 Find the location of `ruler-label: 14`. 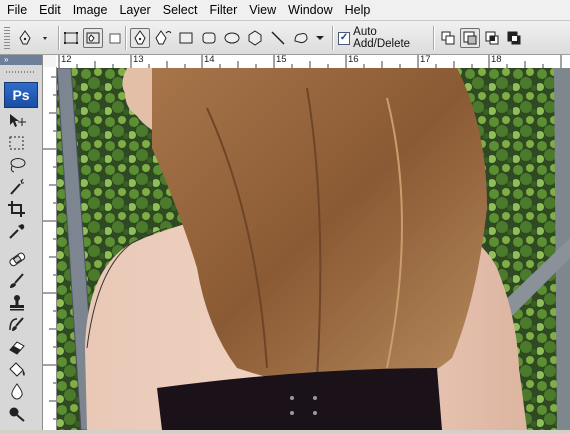

ruler-label: 14 is located at coordinates (209, 60).